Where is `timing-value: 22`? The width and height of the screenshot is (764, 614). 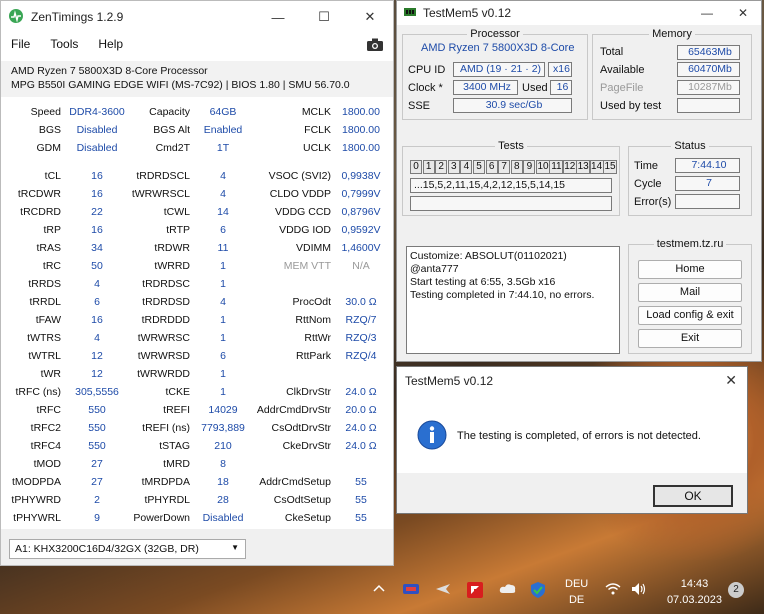 timing-value: 22 is located at coordinates (97, 212).